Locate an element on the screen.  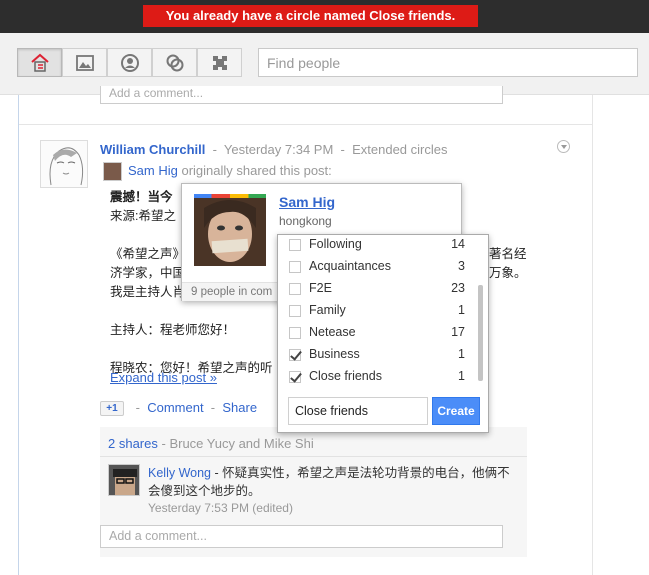
commenter-photo-image is located at coordinates (124, 480).